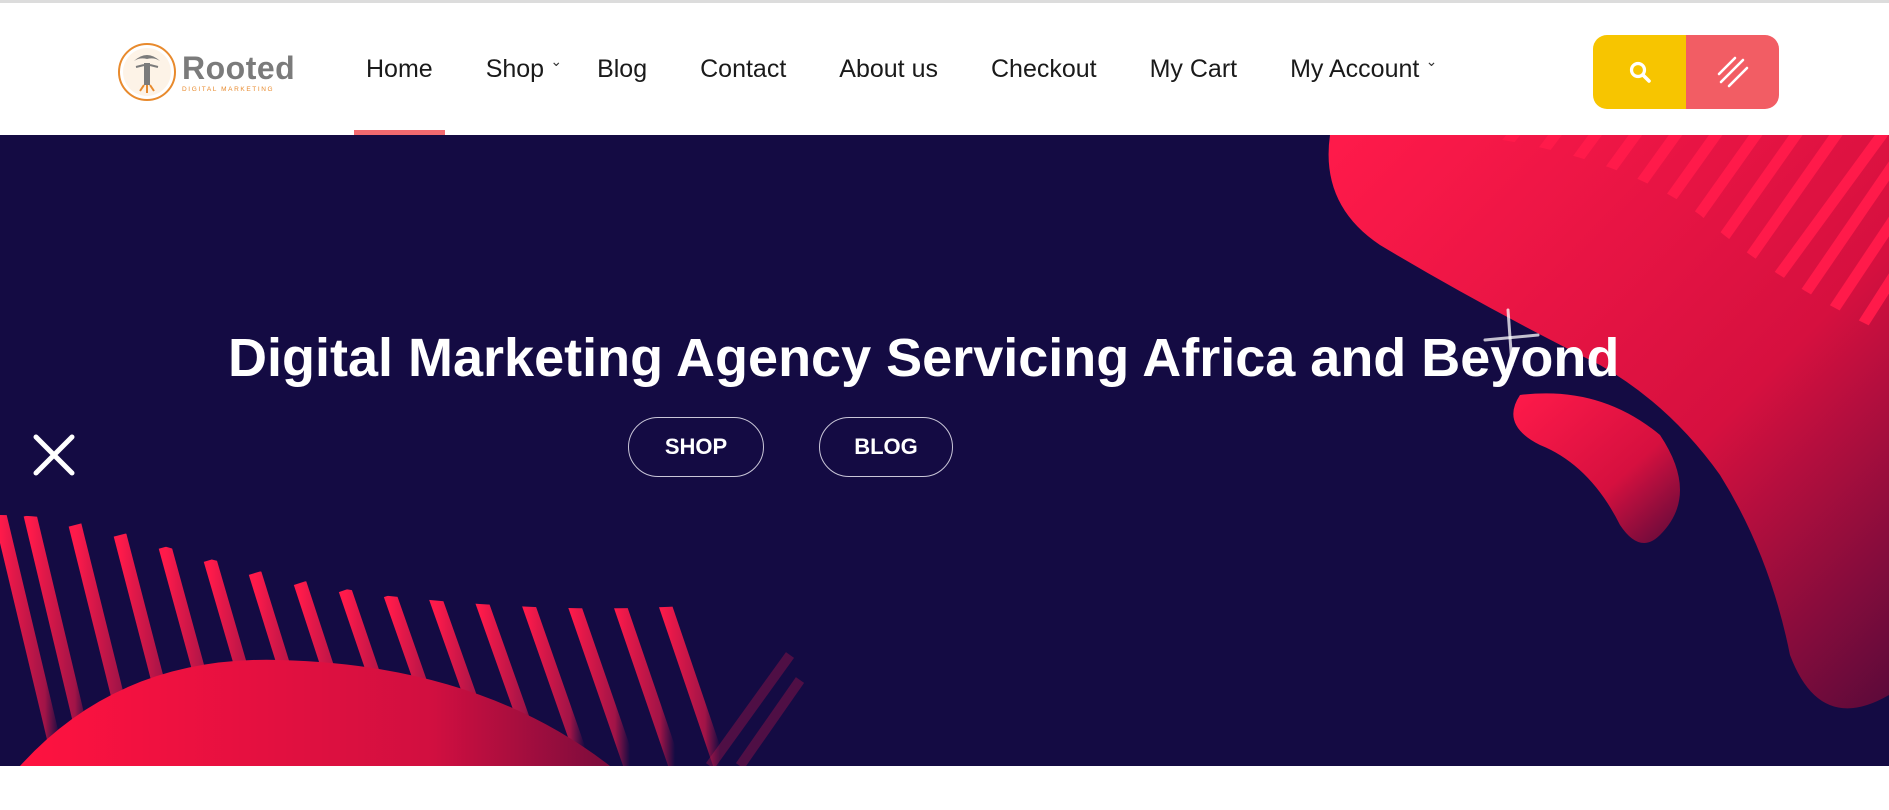 Image resolution: width=1889 pixels, height=810 pixels. What do you see at coordinates (147, 72) in the screenshot?
I see `tree-logo-icon` at bounding box center [147, 72].